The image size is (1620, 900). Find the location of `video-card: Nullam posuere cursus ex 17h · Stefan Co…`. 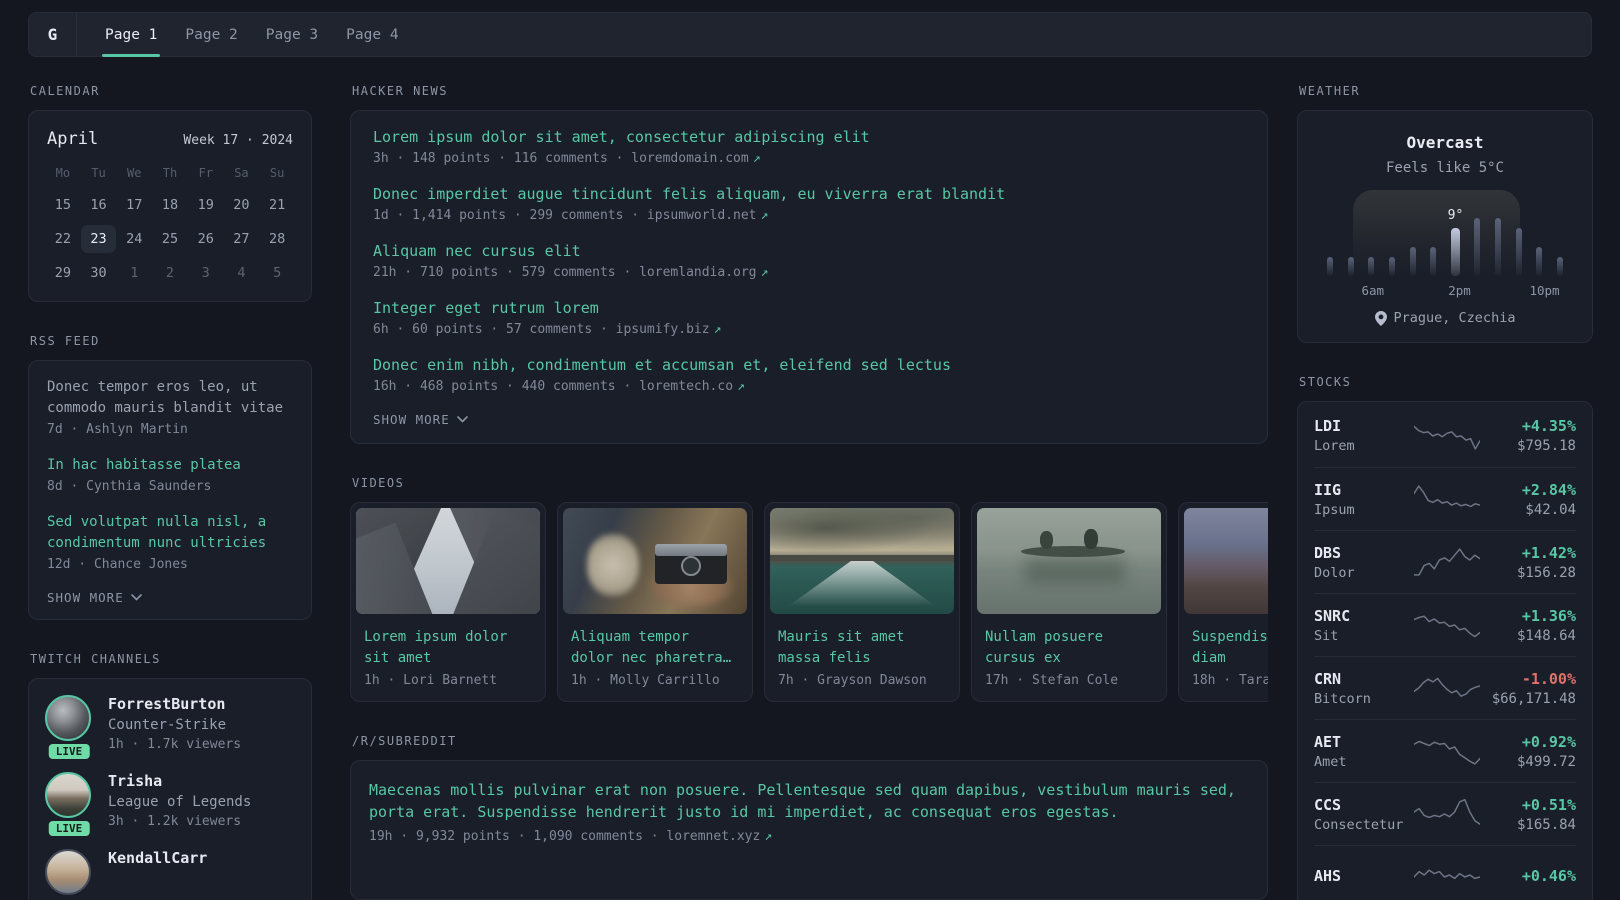

video-card: Nullam posuere cursus ex 17h · Stefan Co… is located at coordinates (1069, 602).